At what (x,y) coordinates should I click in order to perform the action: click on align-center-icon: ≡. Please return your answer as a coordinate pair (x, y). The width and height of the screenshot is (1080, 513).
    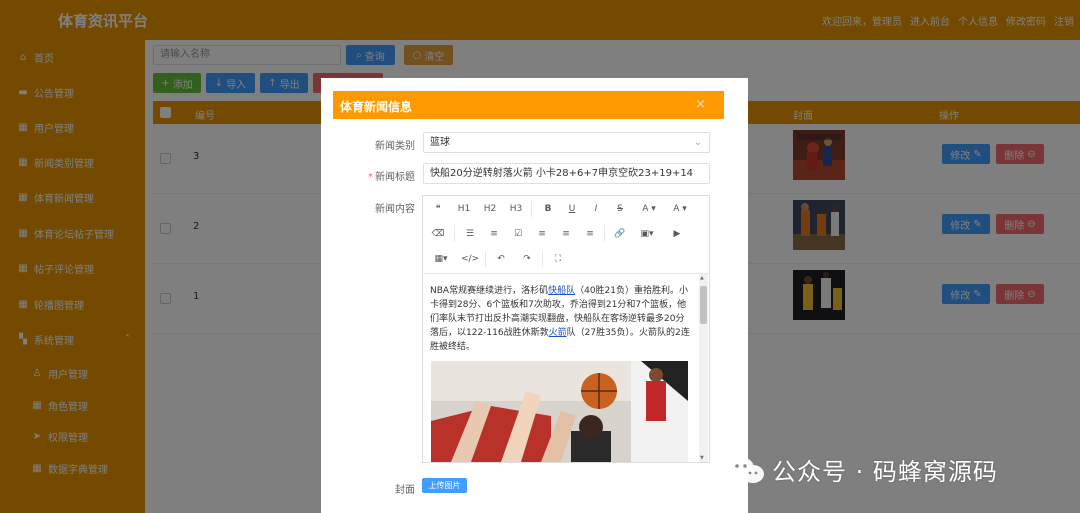
    Looking at the image, I should click on (566, 234).